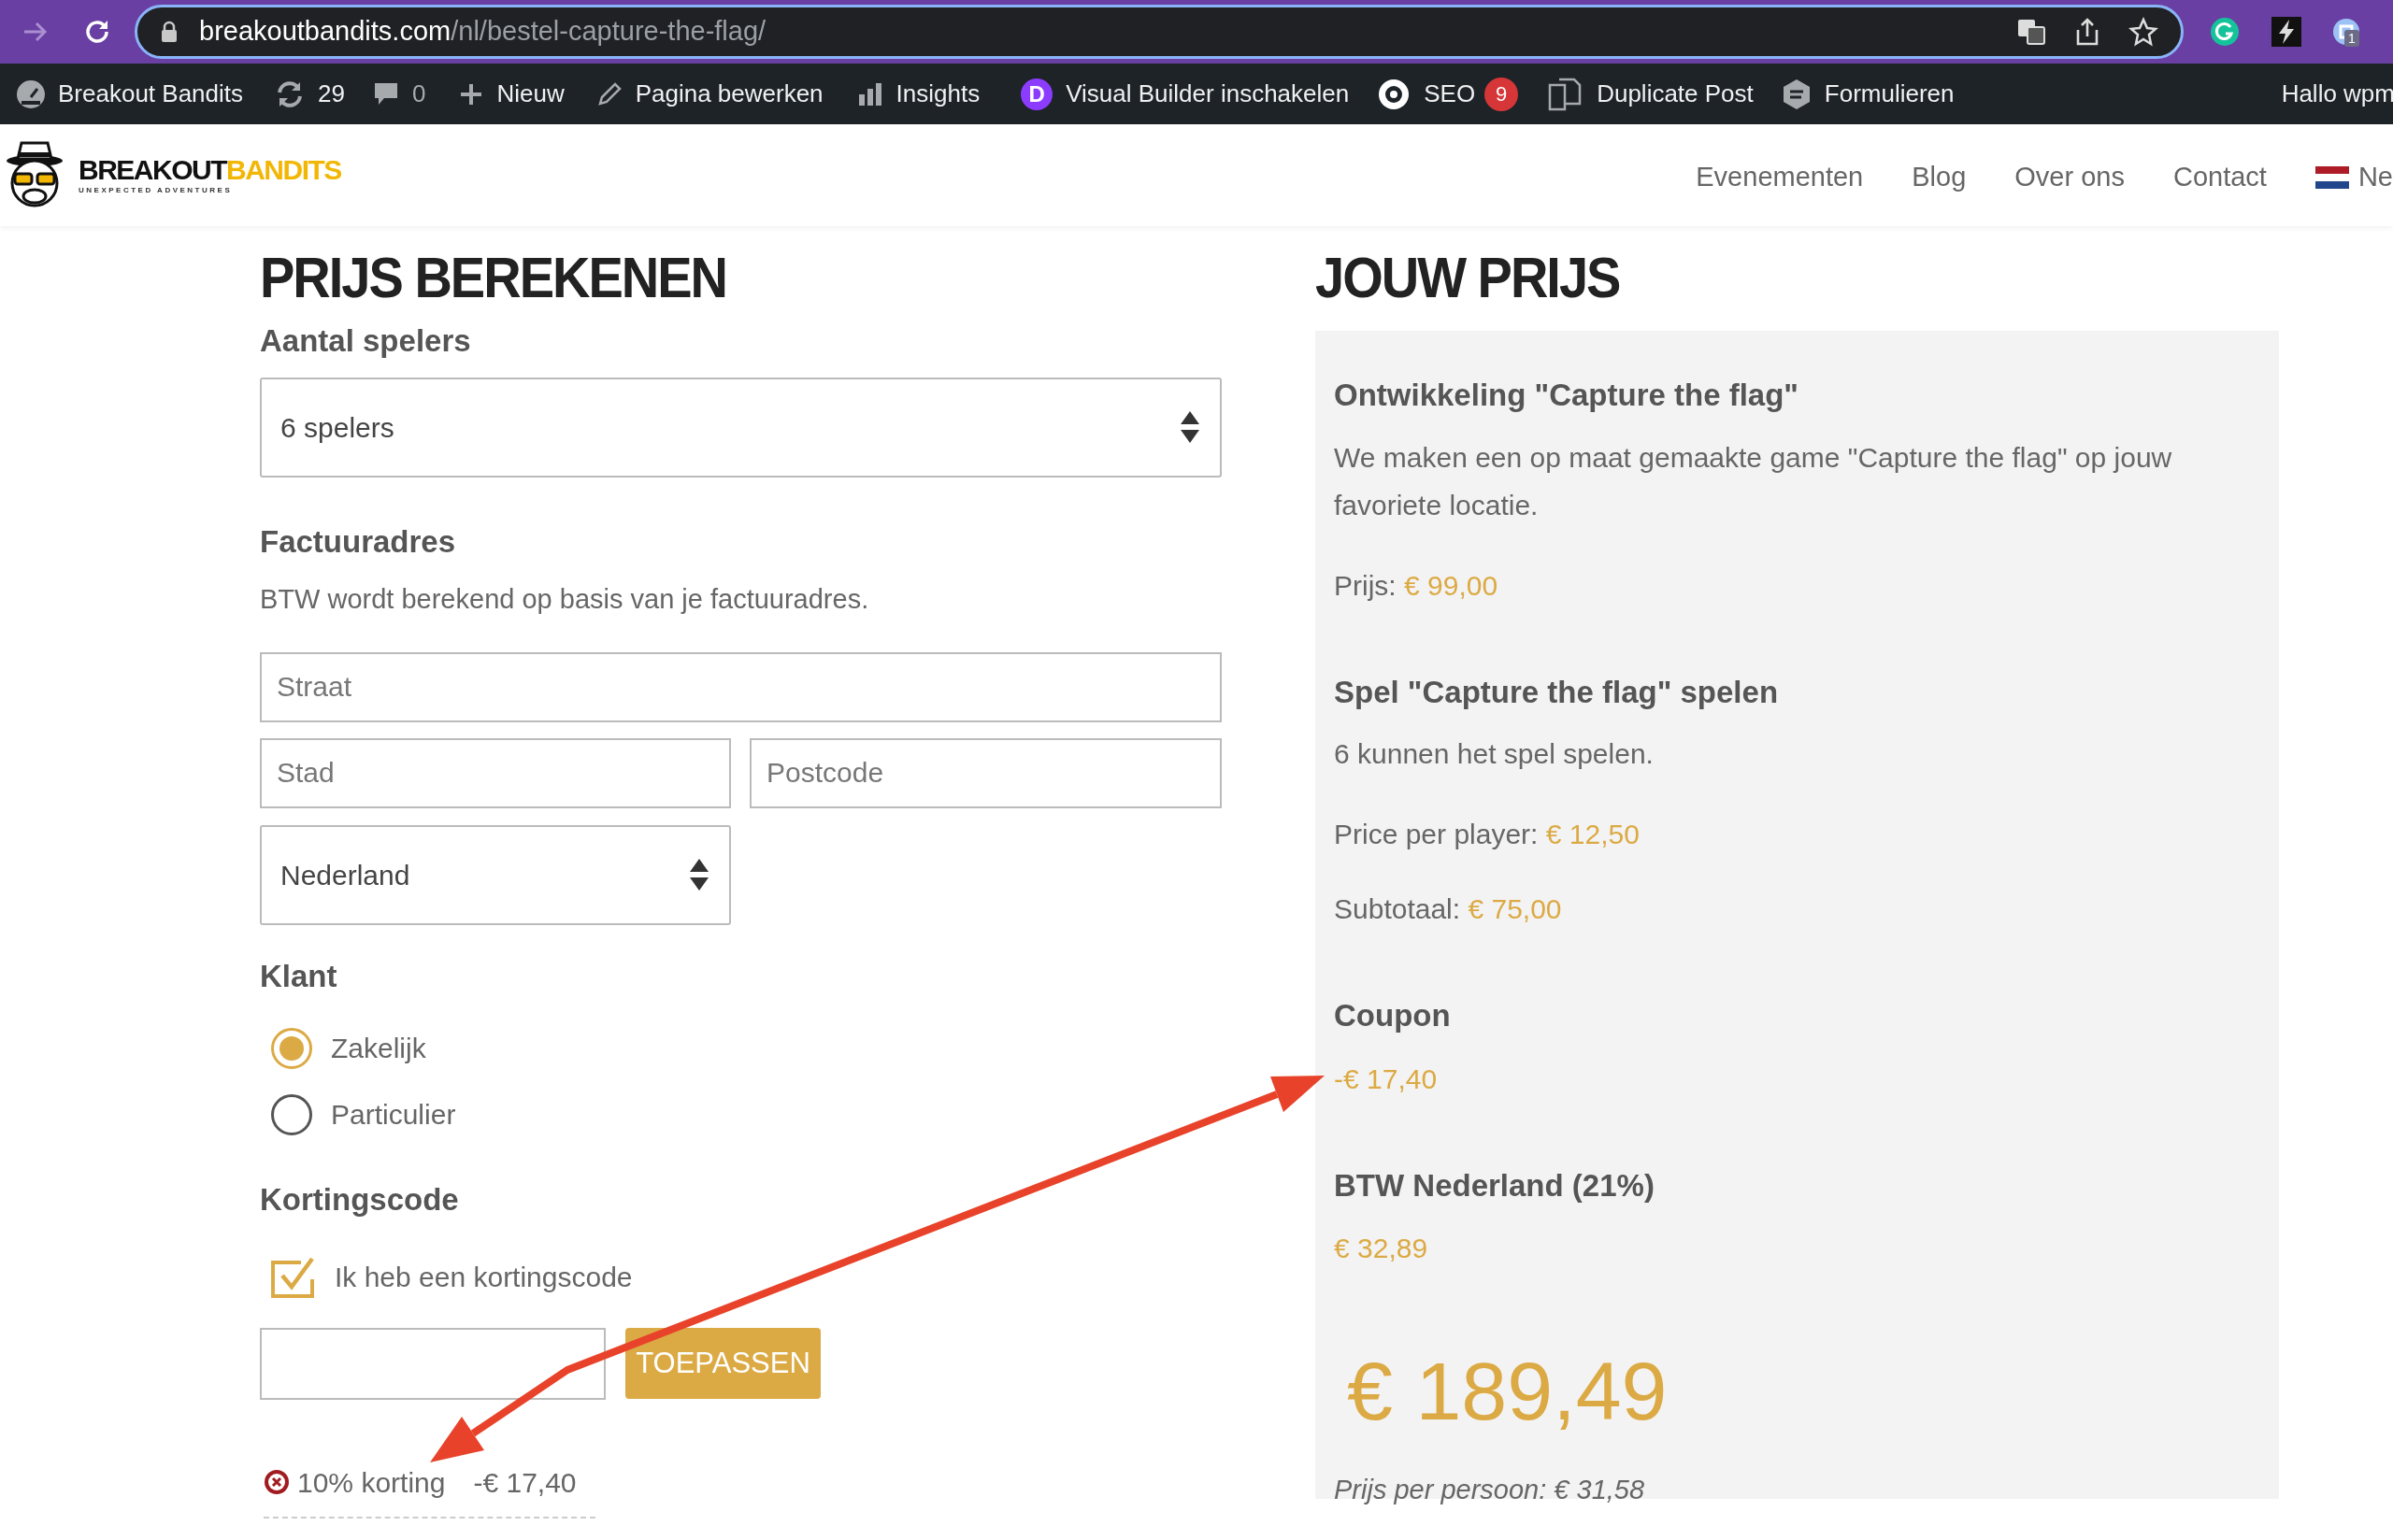 Image resolution: width=2393 pixels, height=1540 pixels. Describe the element at coordinates (1890, 94) in the screenshot. I see `admin-bar-link: Formulieren` at that location.